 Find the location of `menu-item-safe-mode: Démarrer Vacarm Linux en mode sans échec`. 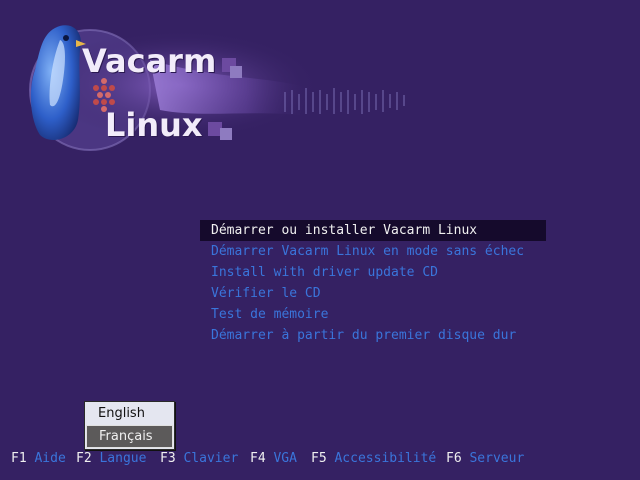

menu-item-safe-mode: Démarrer Vacarm Linux en mode sans échec is located at coordinates (373, 251).